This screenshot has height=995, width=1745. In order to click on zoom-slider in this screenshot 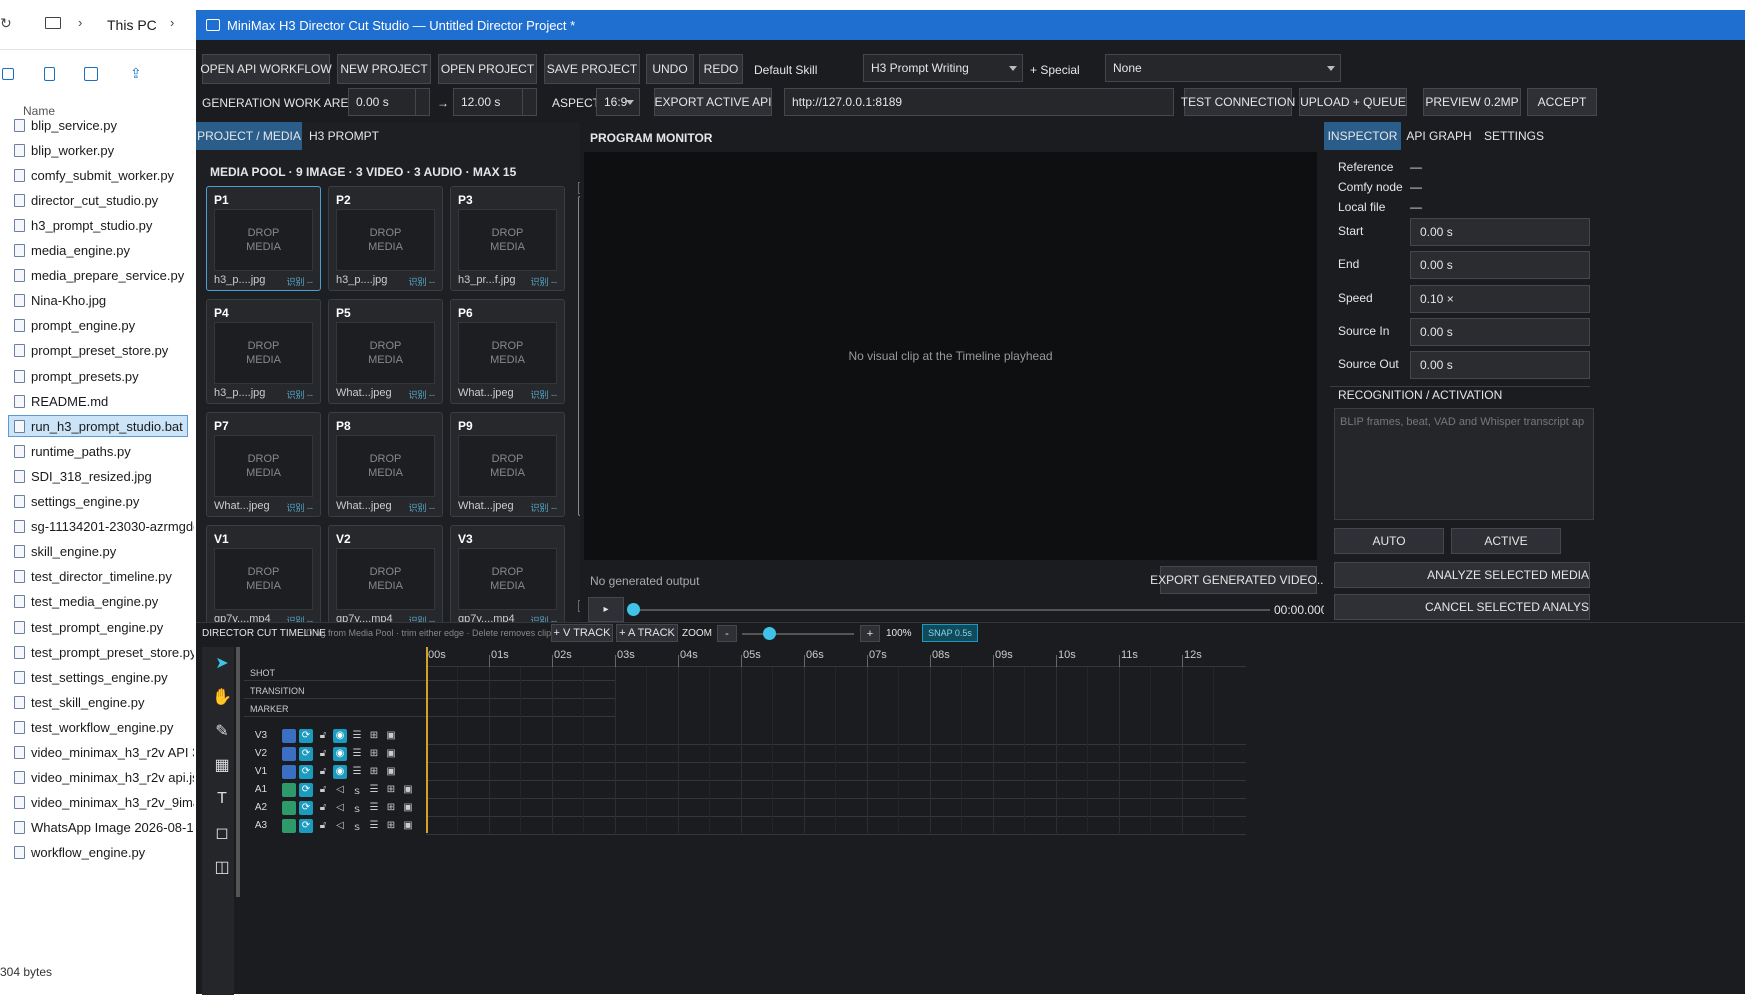, I will do `click(798, 634)`.